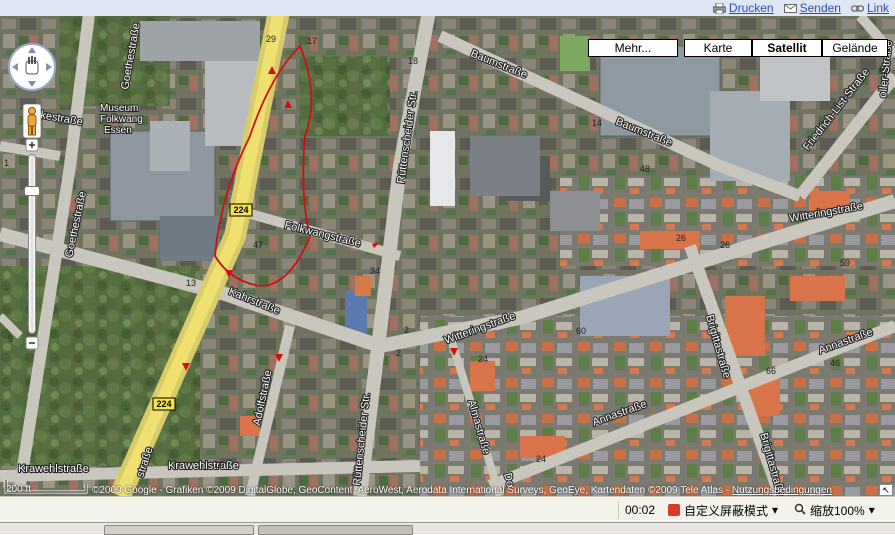 The height and width of the screenshot is (535, 895). Describe the element at coordinates (32, 244) in the screenshot. I see `zoom-slider-track` at that location.